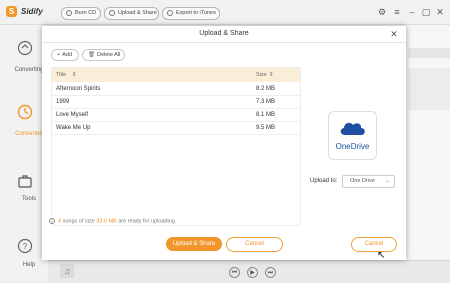 Image resolution: width=450 pixels, height=283 pixels. What do you see at coordinates (234, 272) in the screenshot?
I see `previous-icon: ⏮` at bounding box center [234, 272].